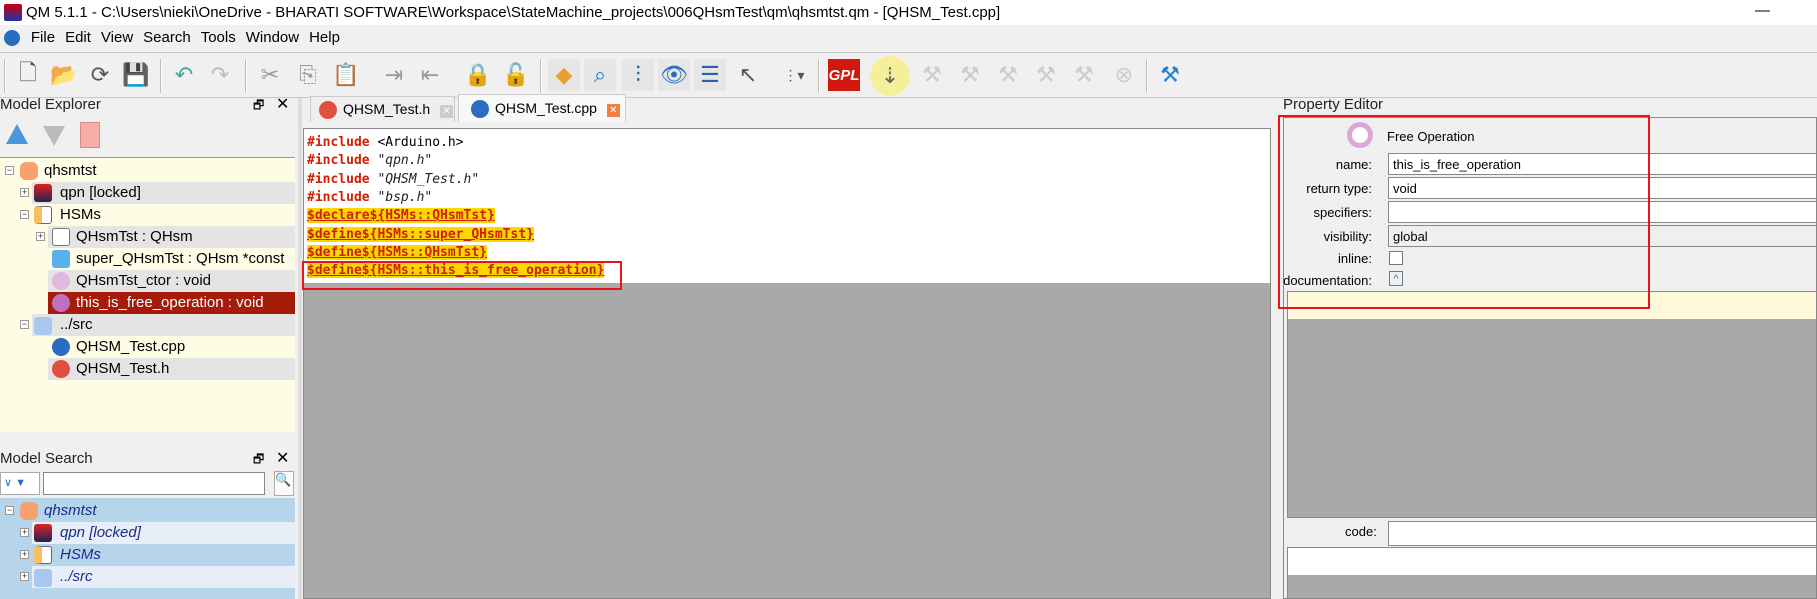 The image size is (1817, 599). I want to click on link-import-icon: ⇤, so click(430, 75).